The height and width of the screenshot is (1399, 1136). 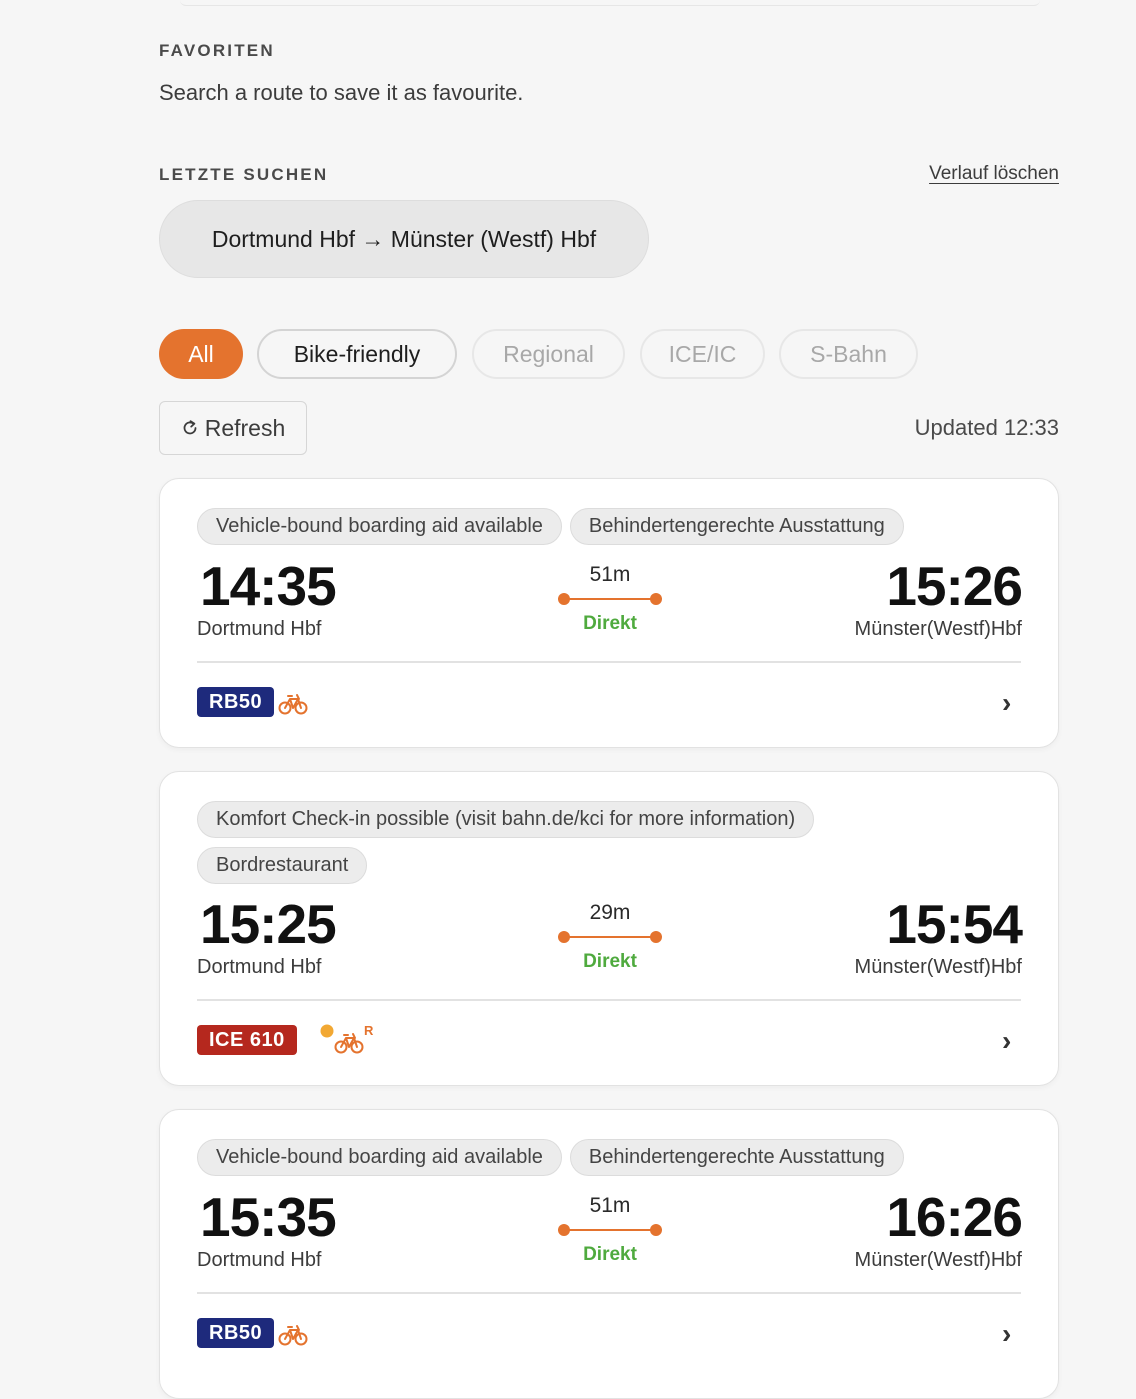 I want to click on refresh-icon, so click(x=190, y=427).